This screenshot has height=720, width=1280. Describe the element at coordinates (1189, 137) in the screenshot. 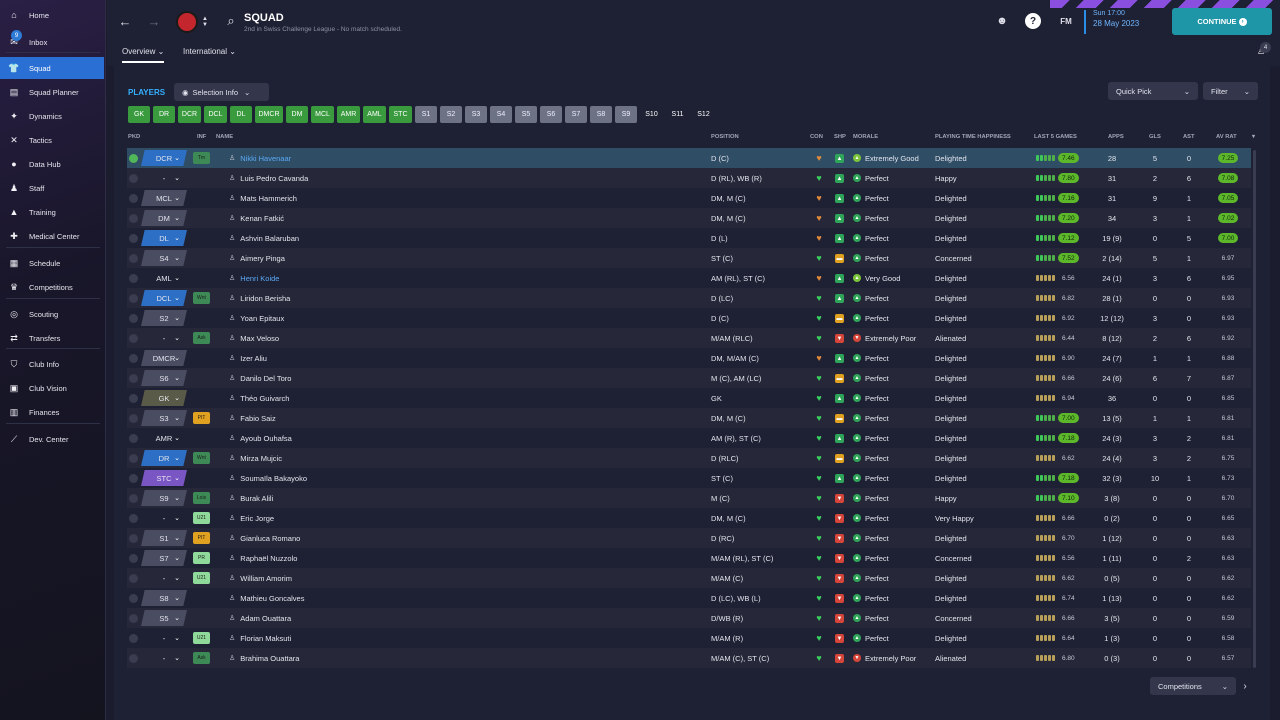

I see `column-header-ast: AST` at that location.